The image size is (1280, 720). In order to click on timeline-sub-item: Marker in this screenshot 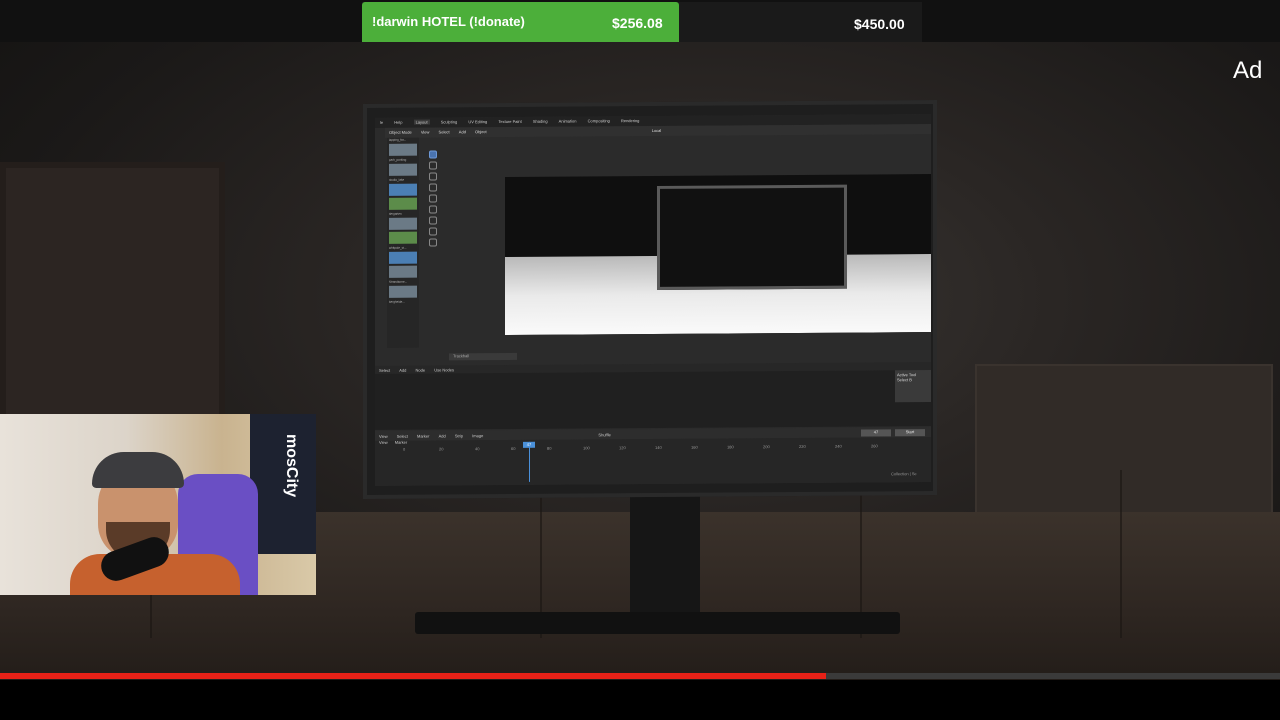, I will do `click(401, 442)`.